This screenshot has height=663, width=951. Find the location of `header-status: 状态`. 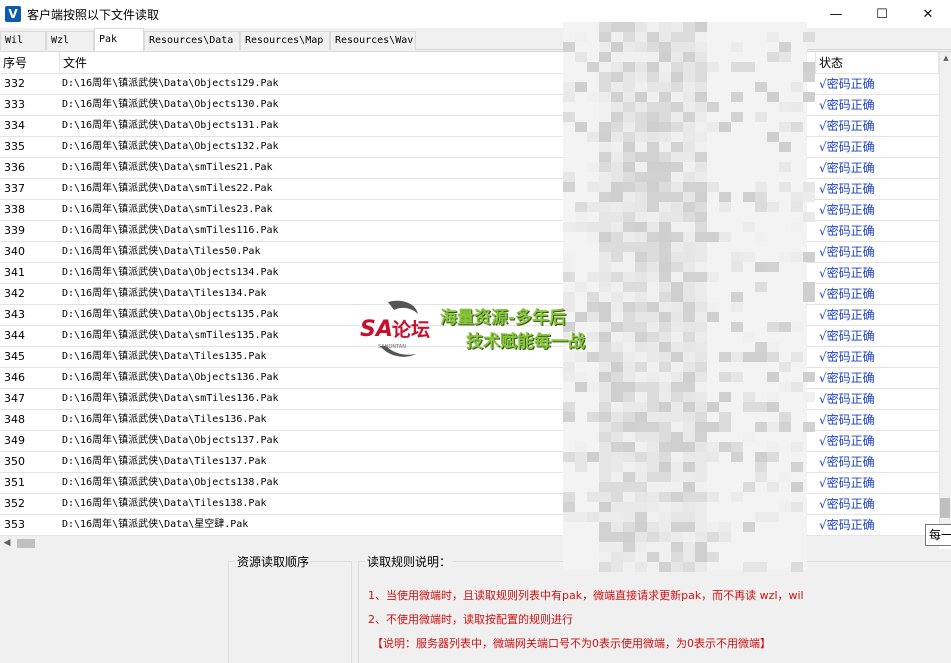

header-status: 状态 is located at coordinates (877, 63).